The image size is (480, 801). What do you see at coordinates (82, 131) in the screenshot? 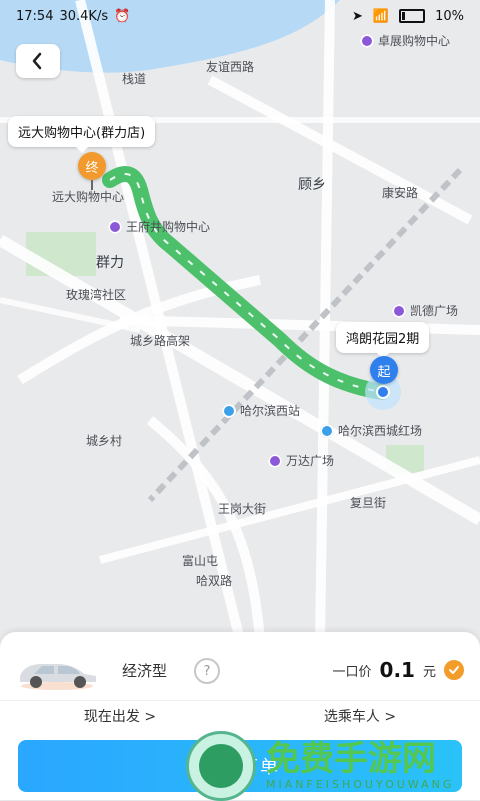
I see `destination-callout: 远大购物中心(群力店)` at bounding box center [82, 131].